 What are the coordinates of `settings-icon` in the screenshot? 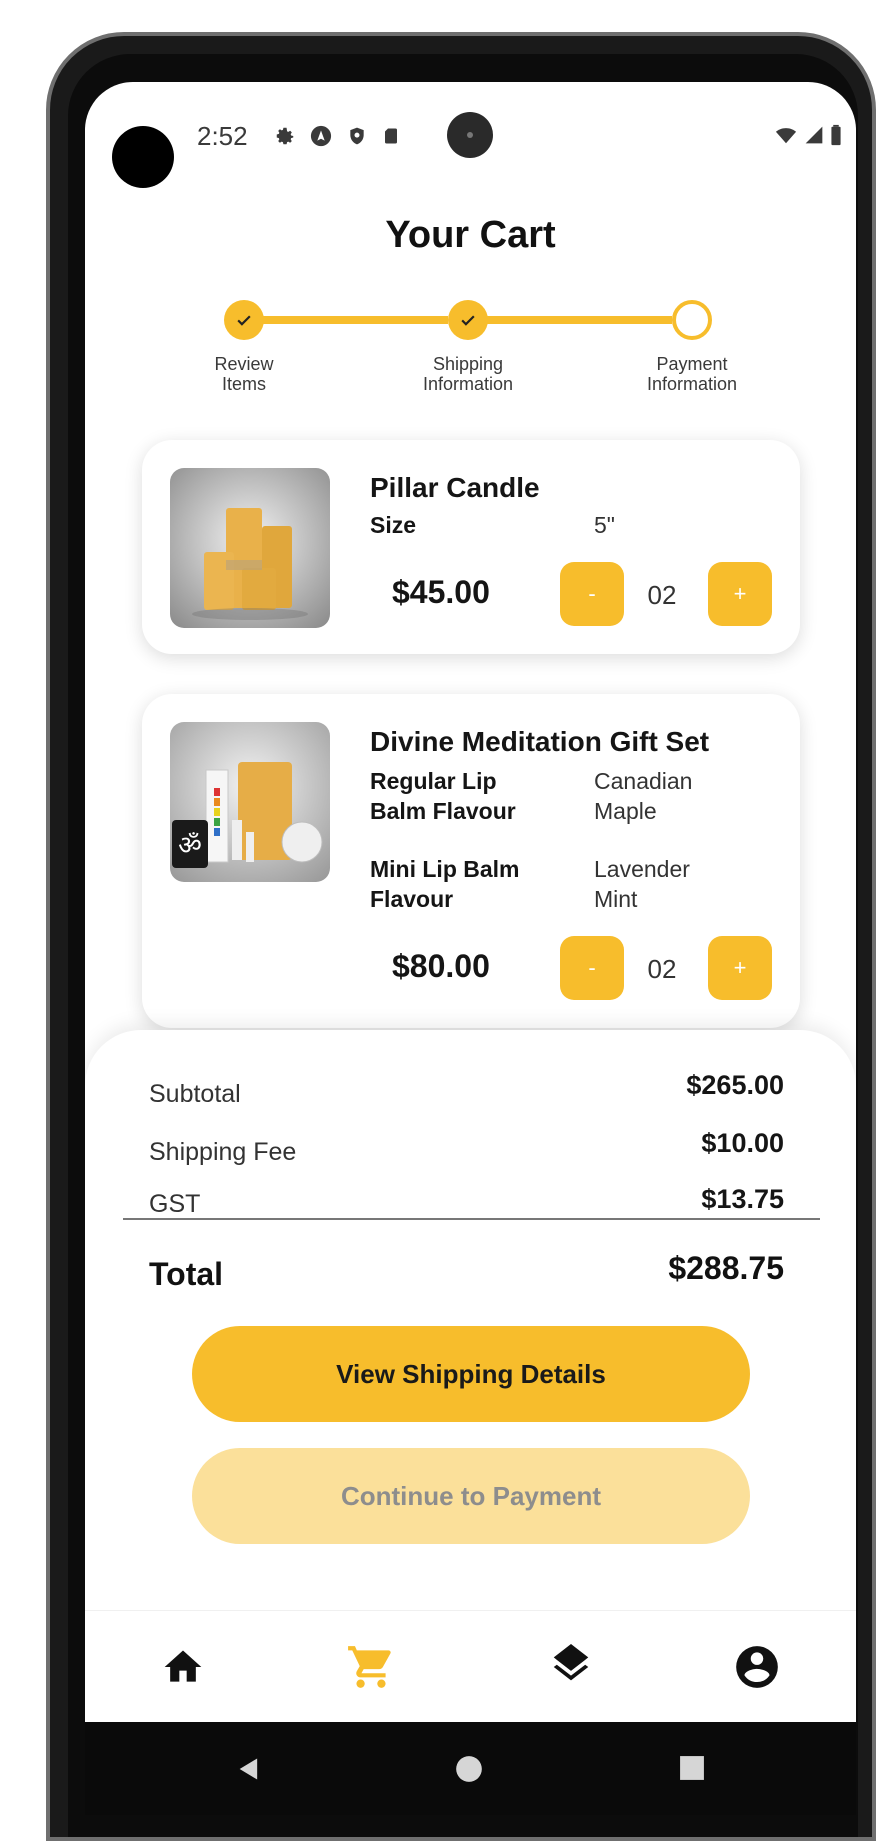 It's located at (285, 136).